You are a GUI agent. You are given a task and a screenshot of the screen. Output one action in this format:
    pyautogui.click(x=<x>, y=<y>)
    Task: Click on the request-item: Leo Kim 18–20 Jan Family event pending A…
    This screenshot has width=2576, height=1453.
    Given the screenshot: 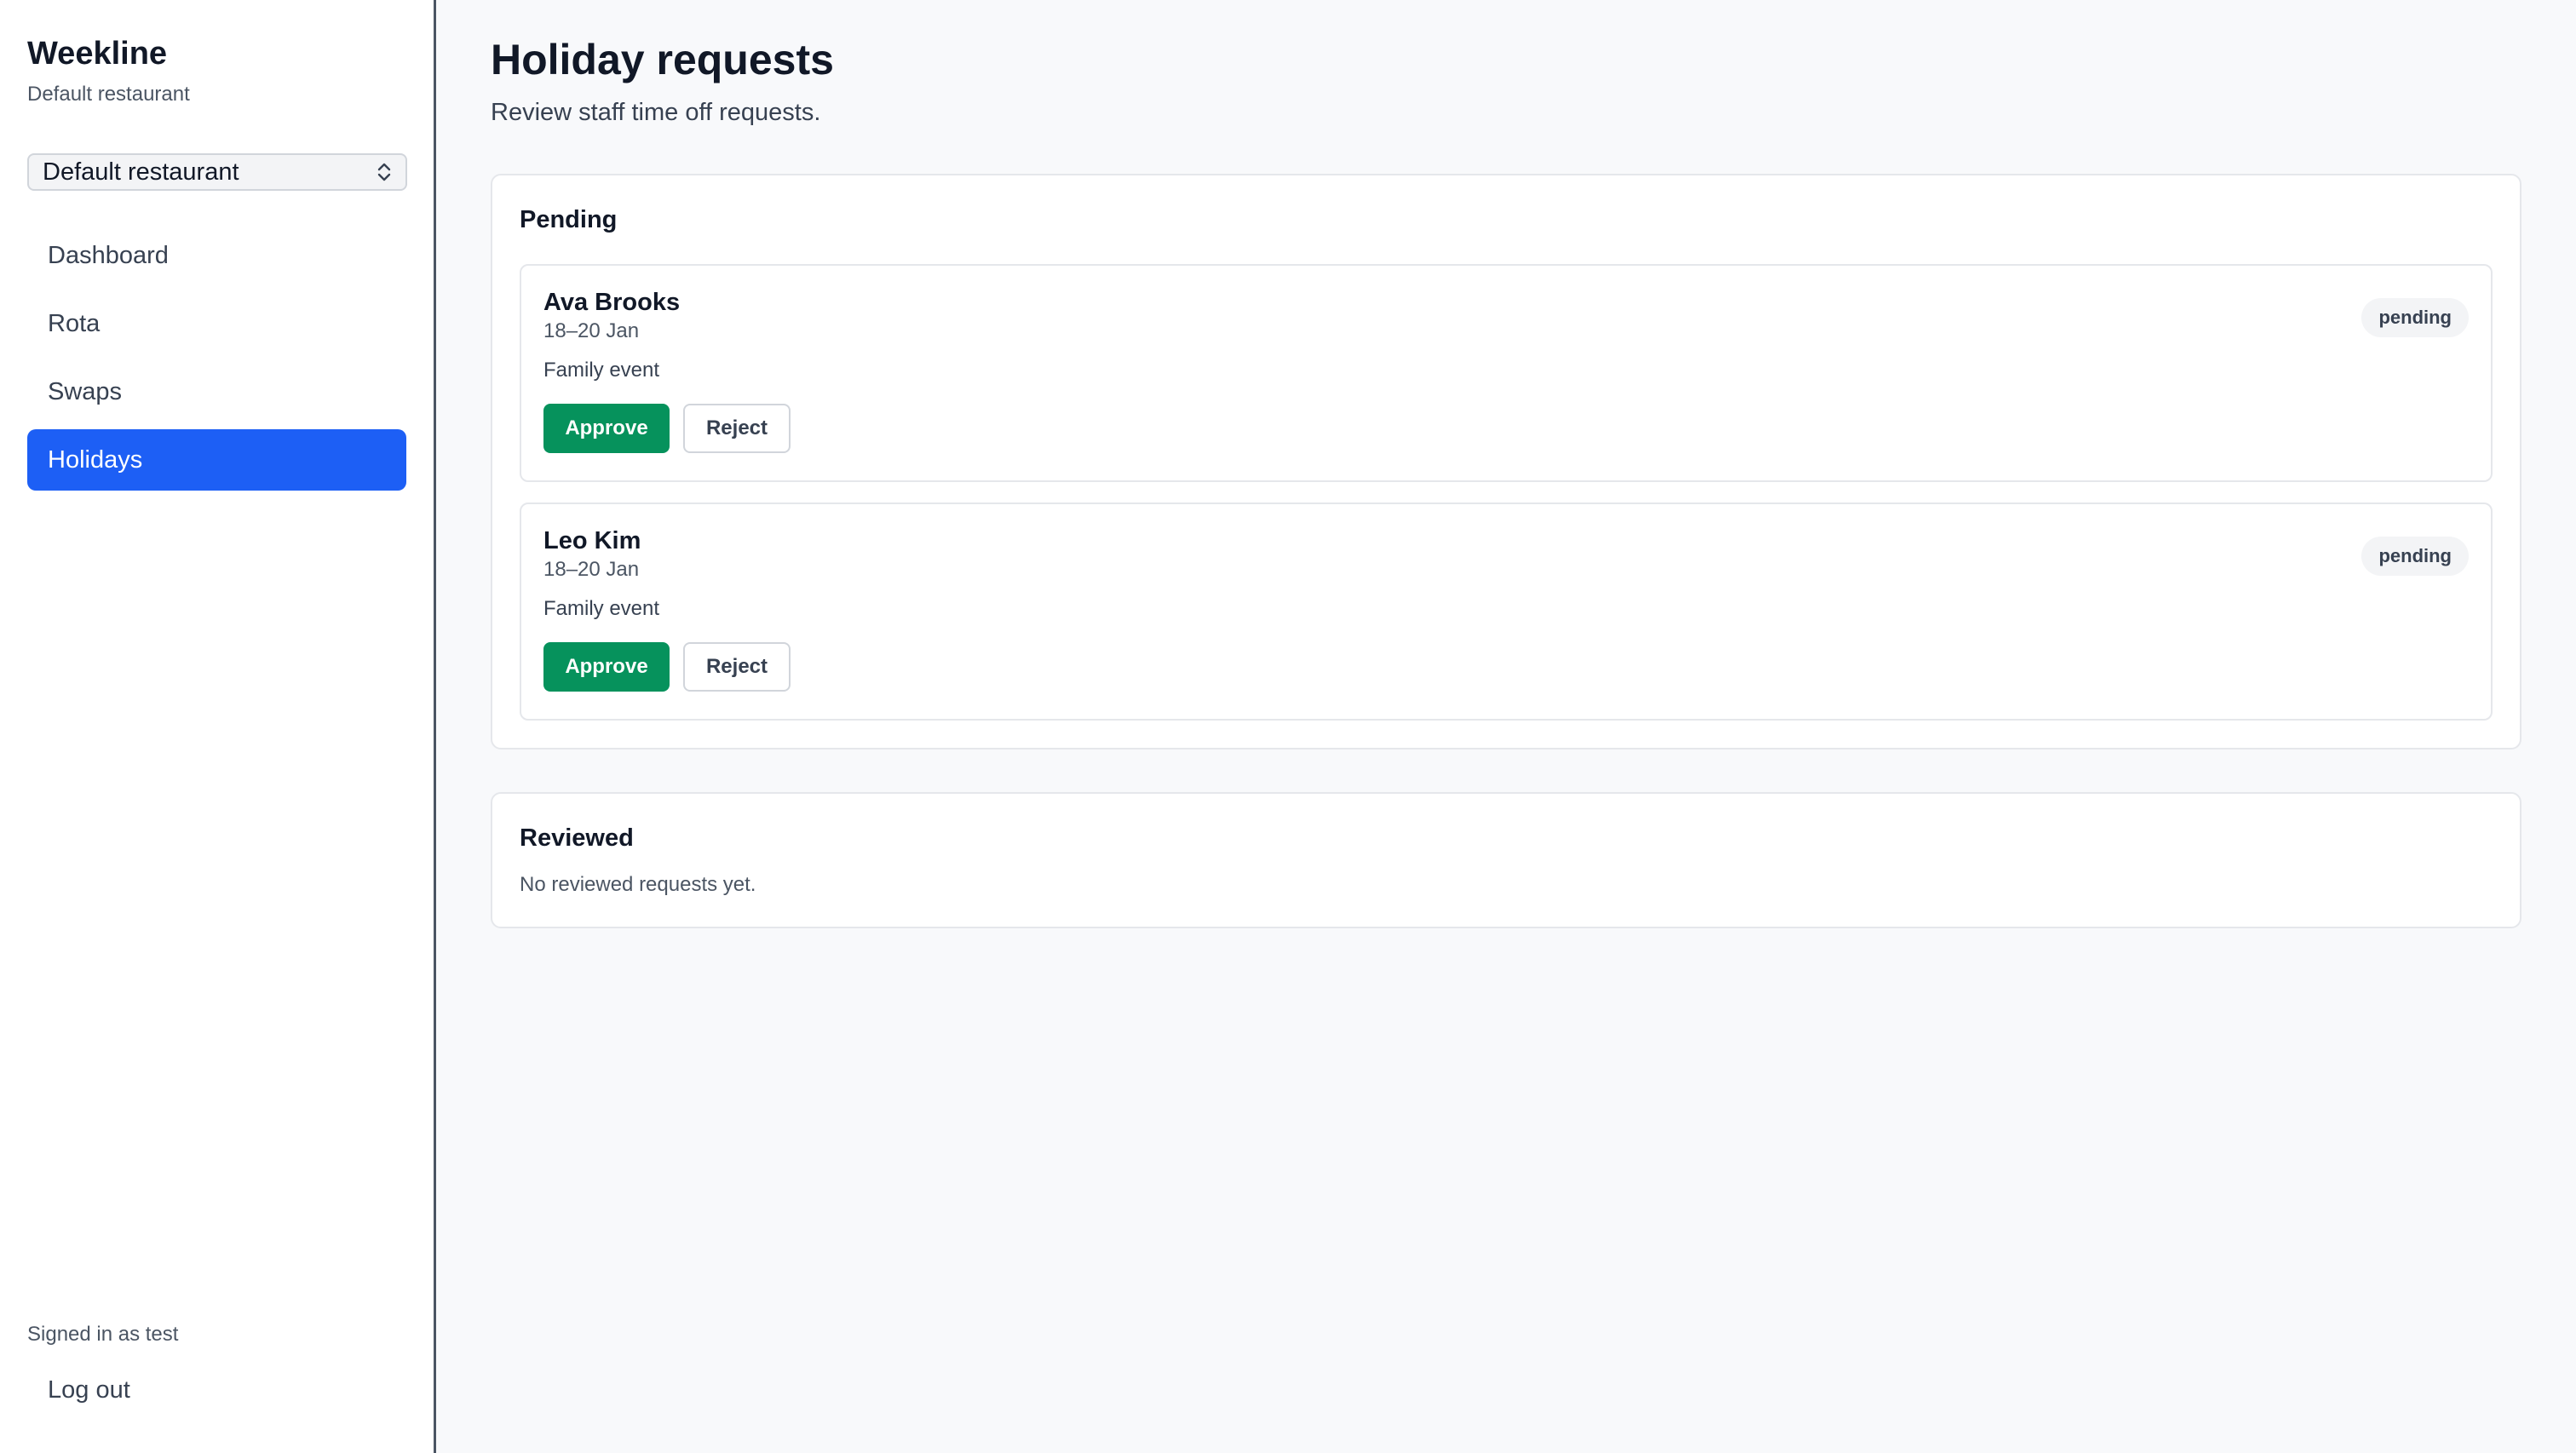 What is the action you would take?
    pyautogui.click(x=1507, y=612)
    